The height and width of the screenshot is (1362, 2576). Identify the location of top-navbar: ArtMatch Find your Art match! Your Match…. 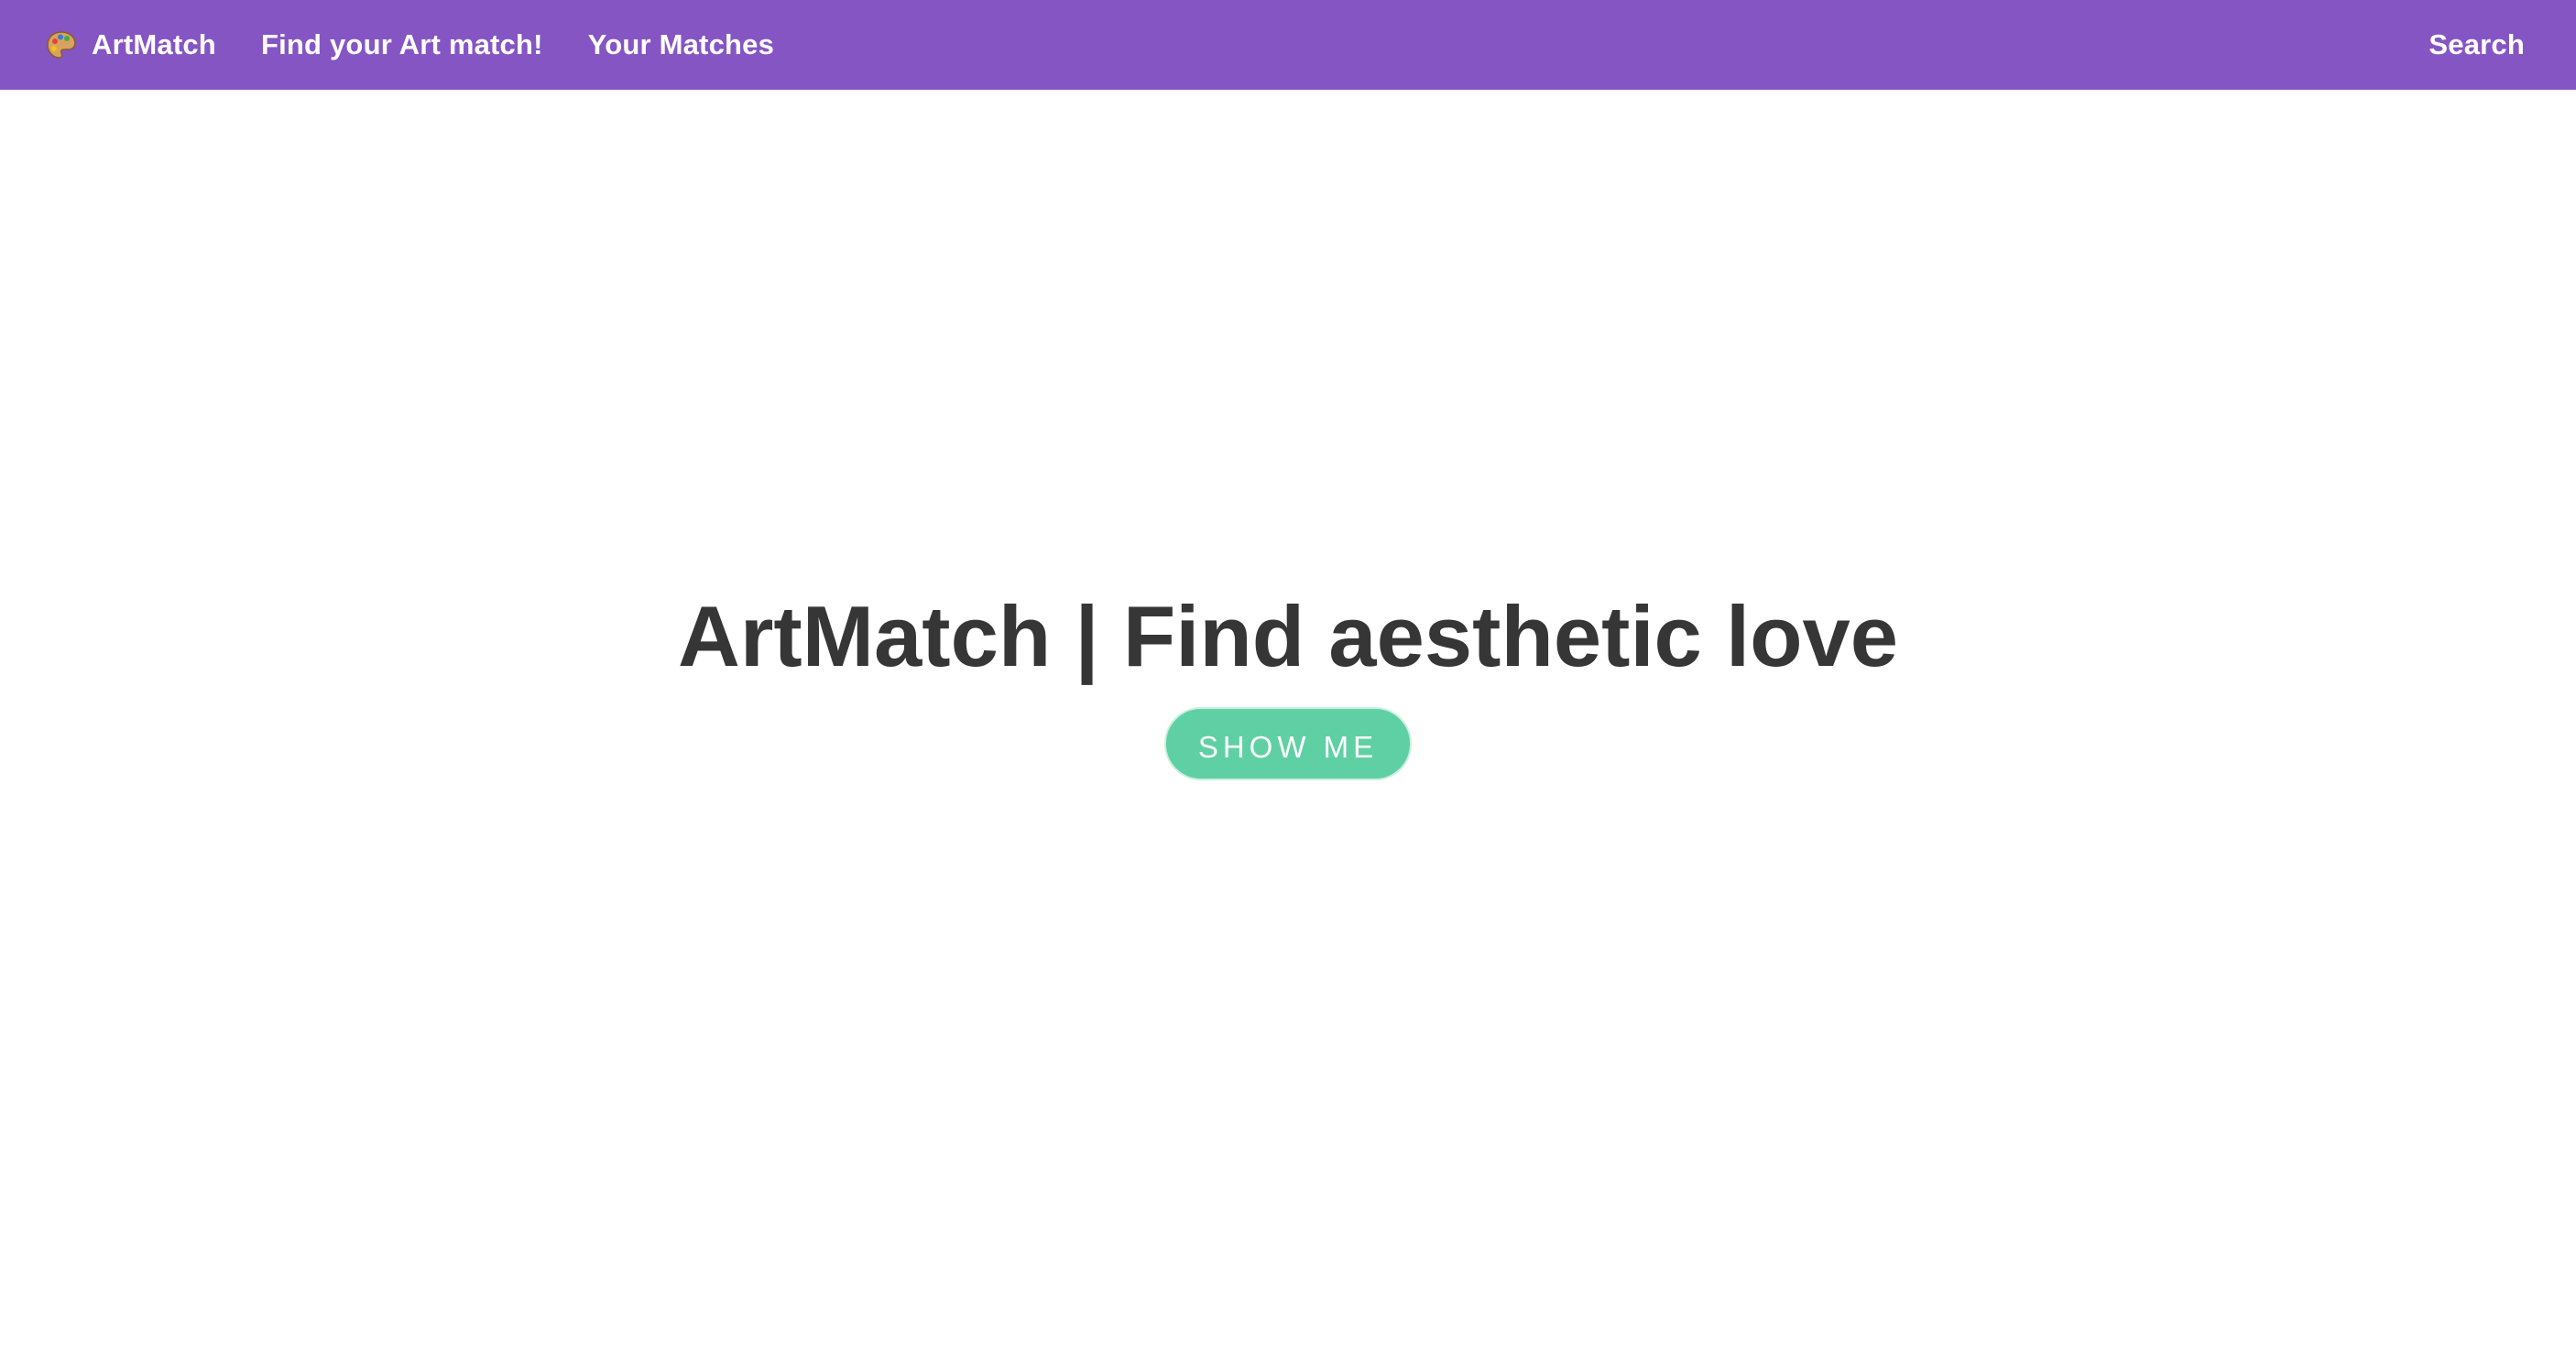
(1288, 45).